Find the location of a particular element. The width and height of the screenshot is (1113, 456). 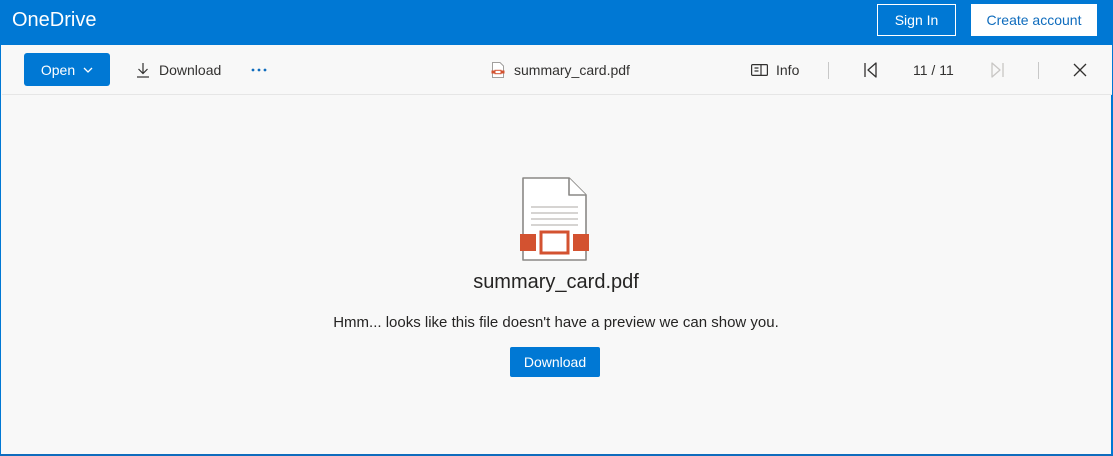

last-page-icon is located at coordinates (997, 70).